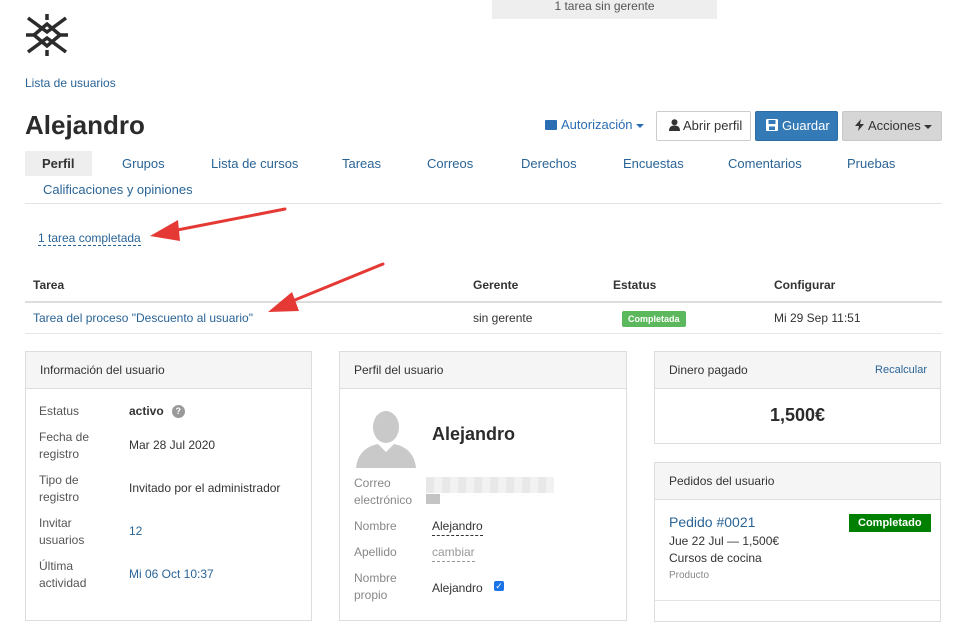  Describe the element at coordinates (674, 125) in the screenshot. I see `user-icon` at that location.